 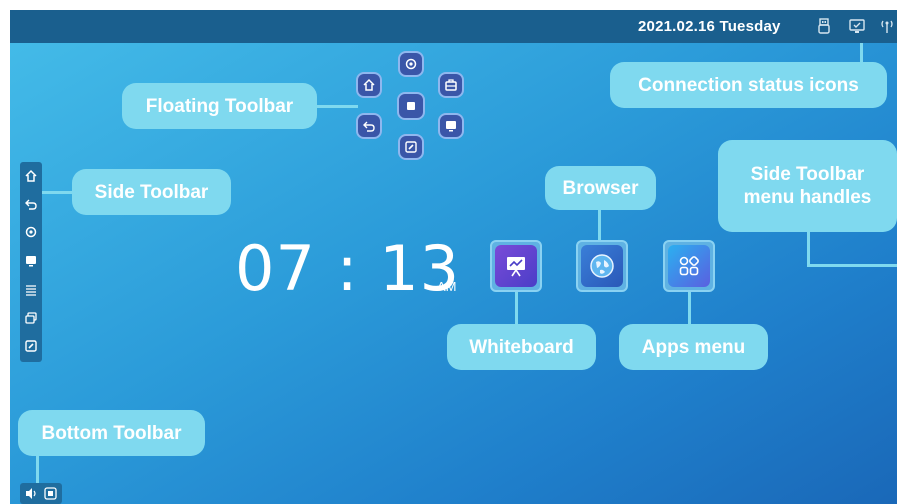 I want to click on floating-toolbox-button, so click(x=451, y=85).